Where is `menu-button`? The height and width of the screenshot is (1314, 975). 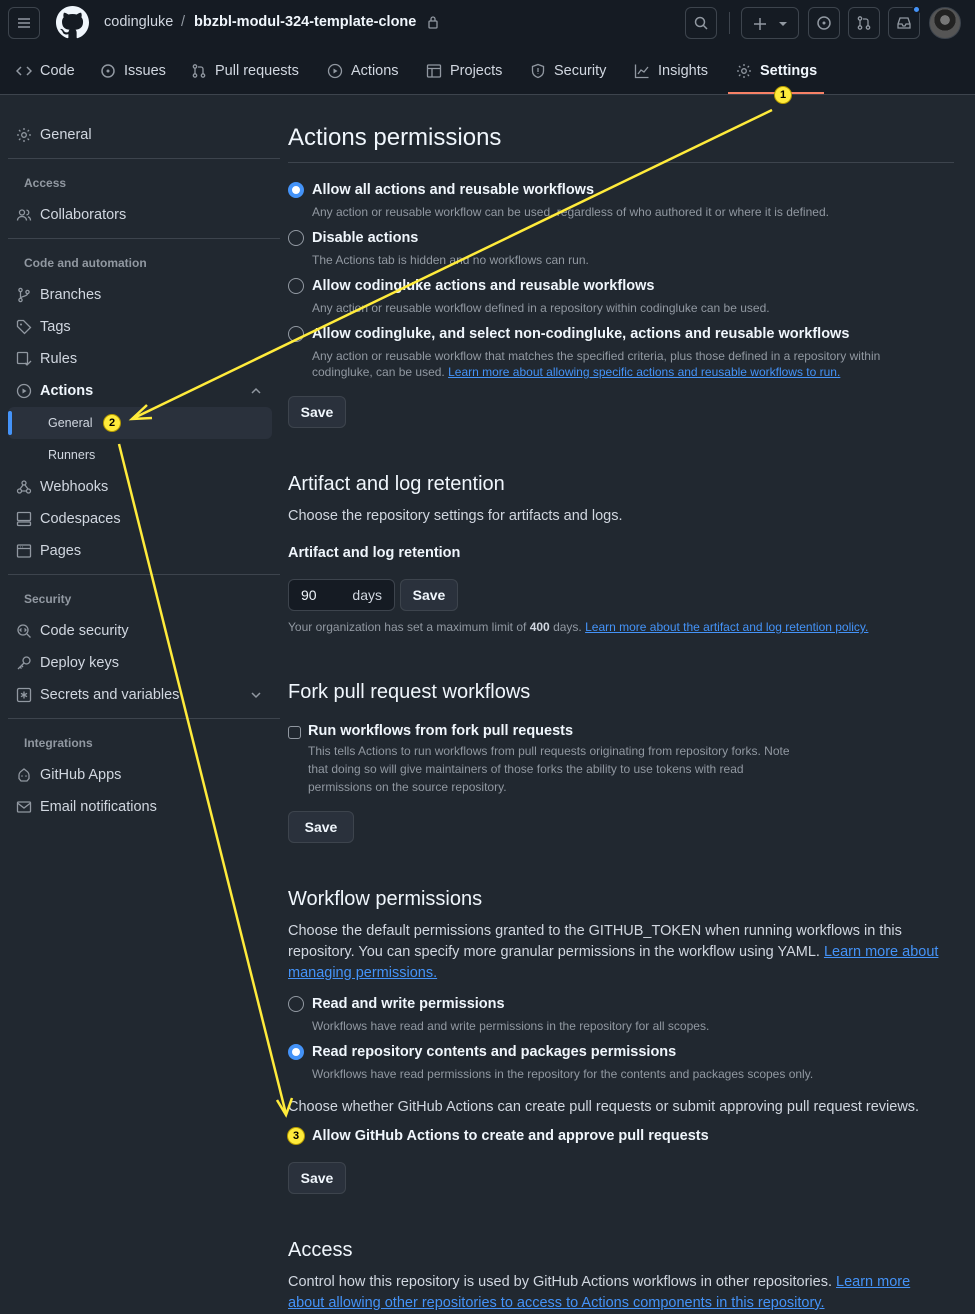
menu-button is located at coordinates (24, 23).